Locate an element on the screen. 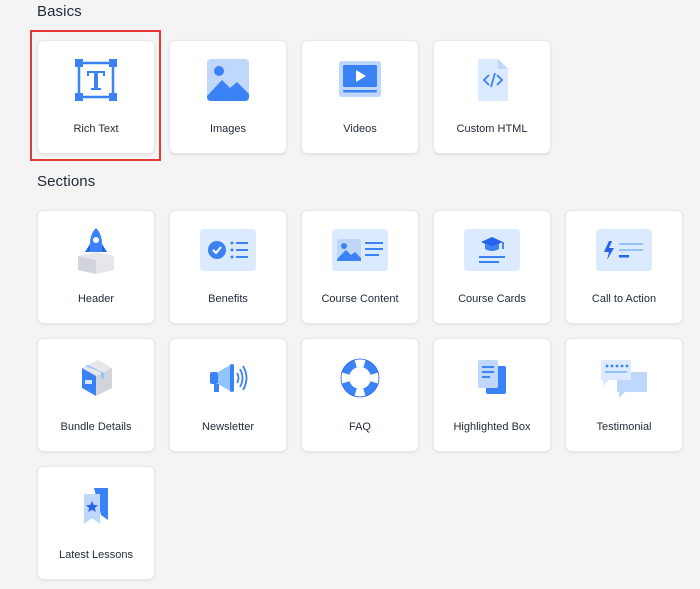  lightning-icon is located at coordinates (624, 250).